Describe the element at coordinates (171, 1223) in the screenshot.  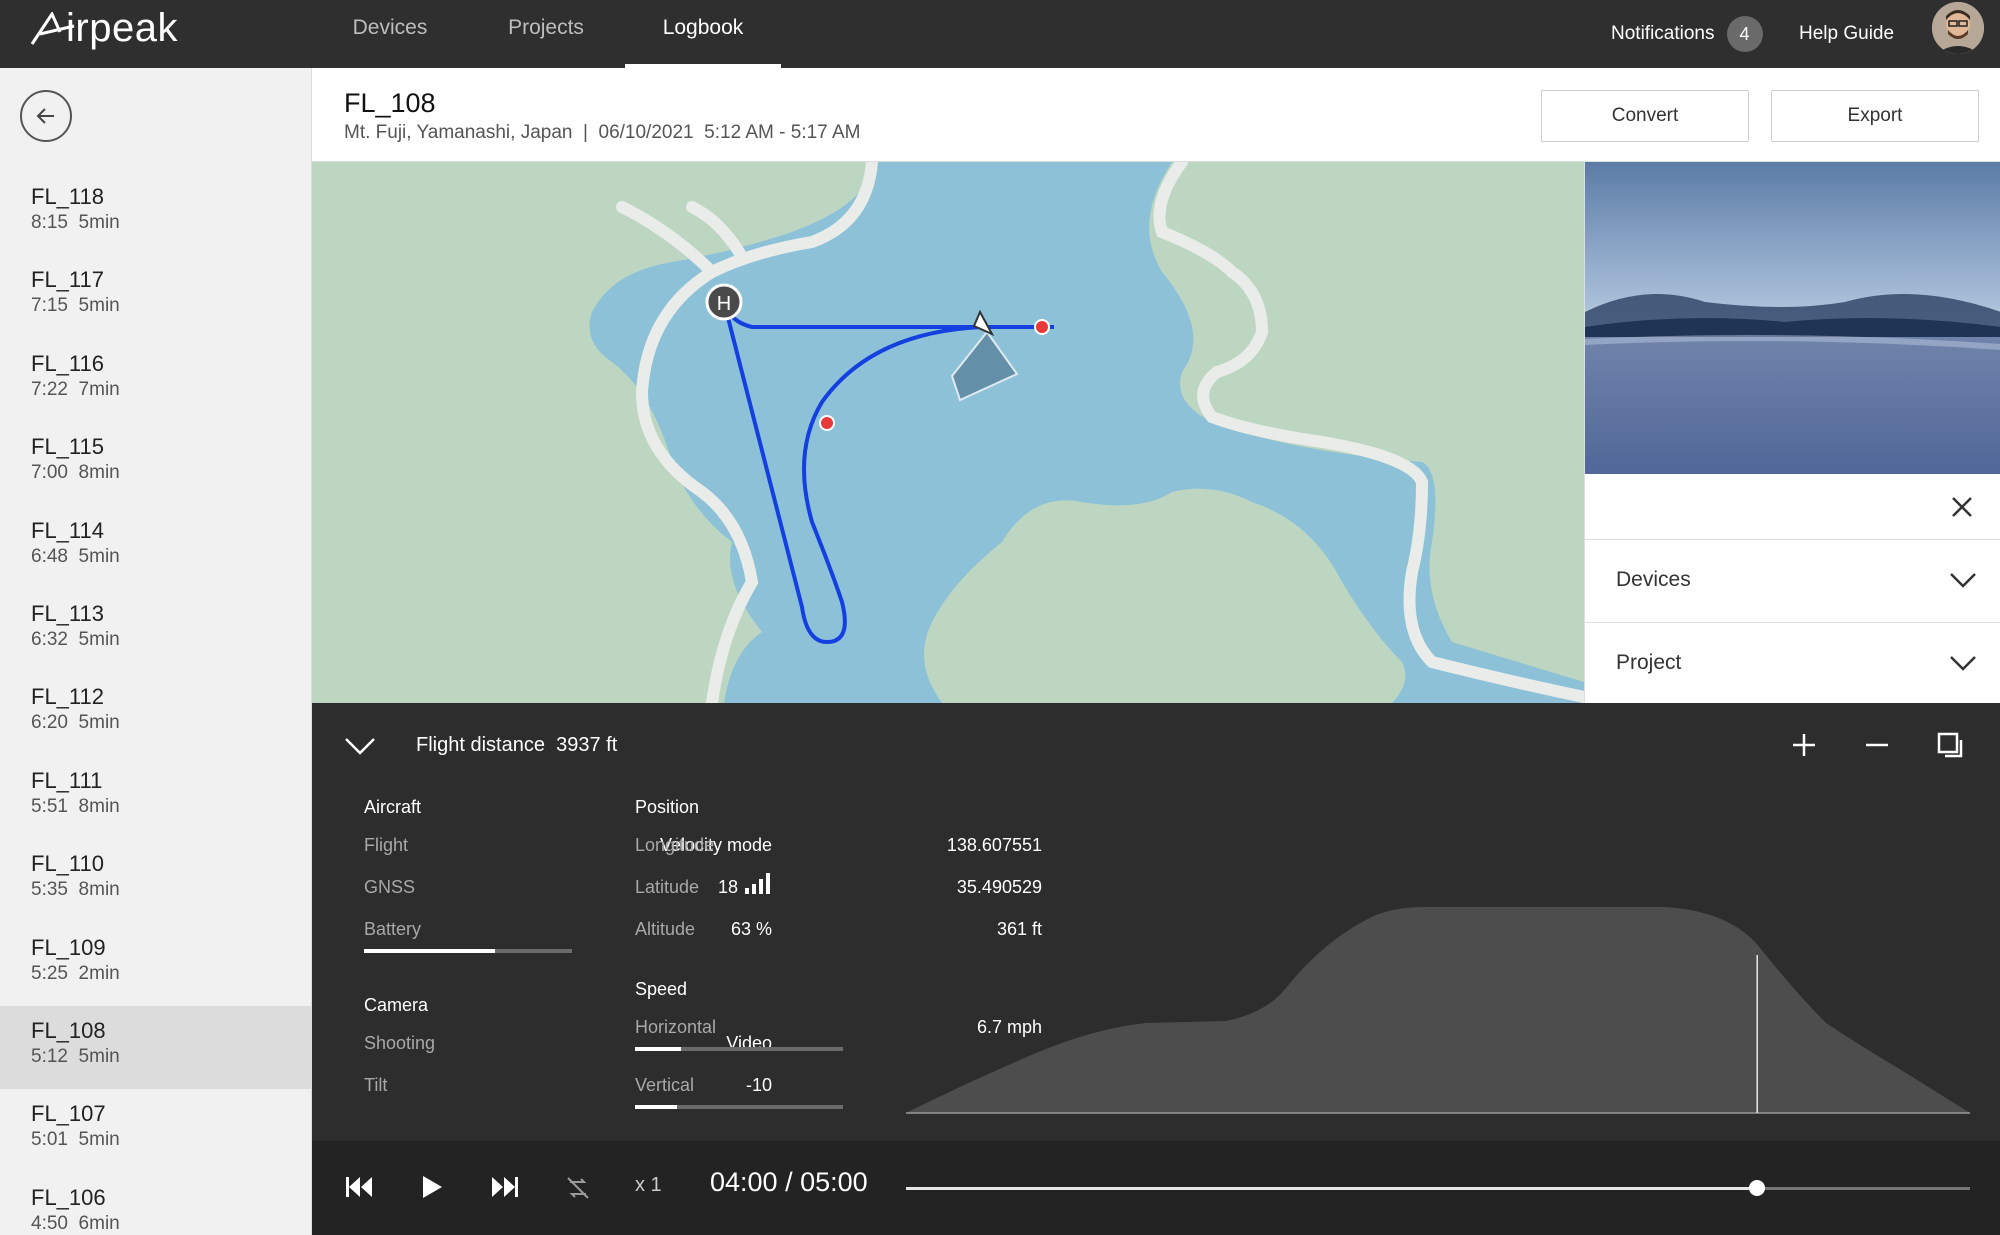
I see `flight-list-item-meta: 4:50 6min` at that location.